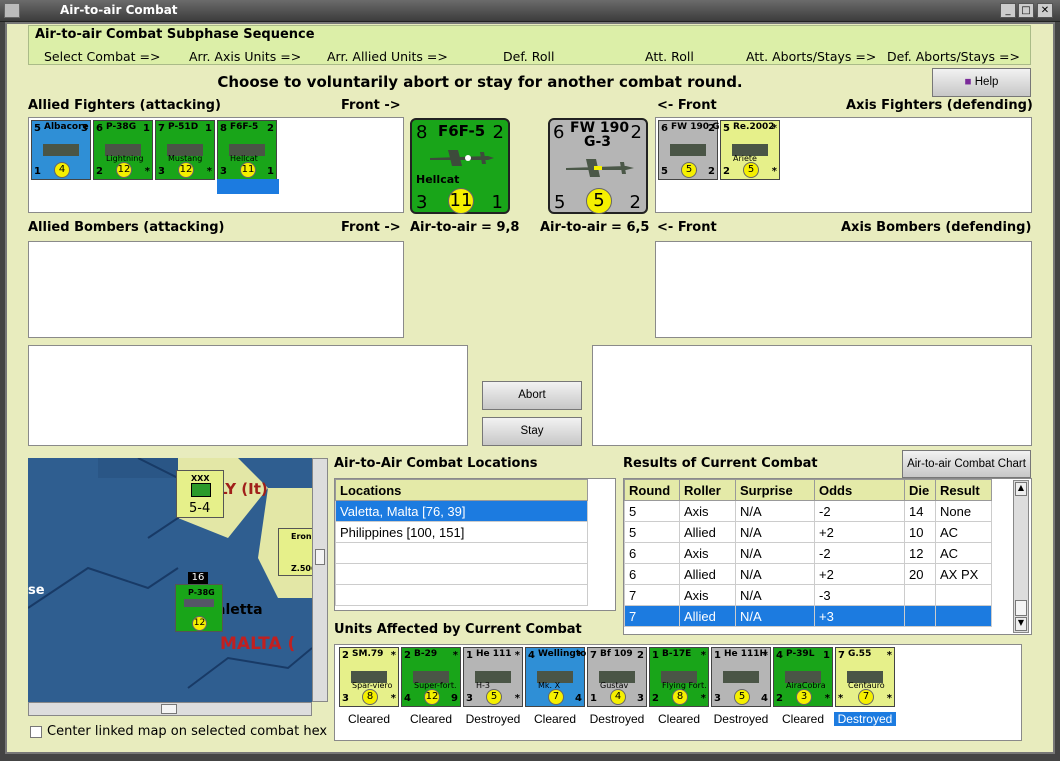 This screenshot has width=1060, height=761. What do you see at coordinates (560, 202) in the screenshot?
I see `big-axis-bl: 5` at bounding box center [560, 202].